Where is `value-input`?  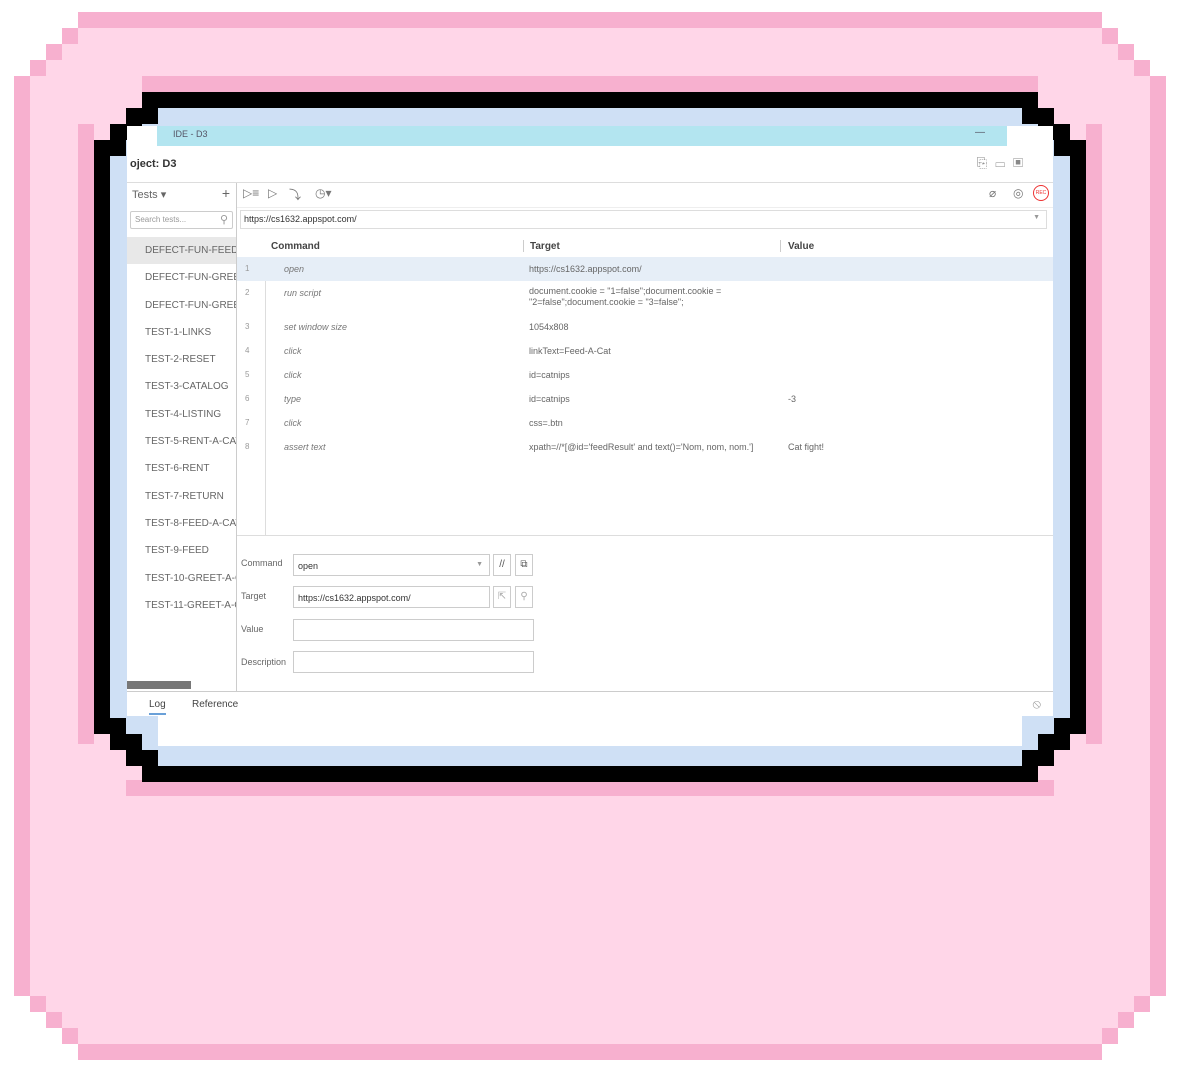
value-input is located at coordinates (413, 630).